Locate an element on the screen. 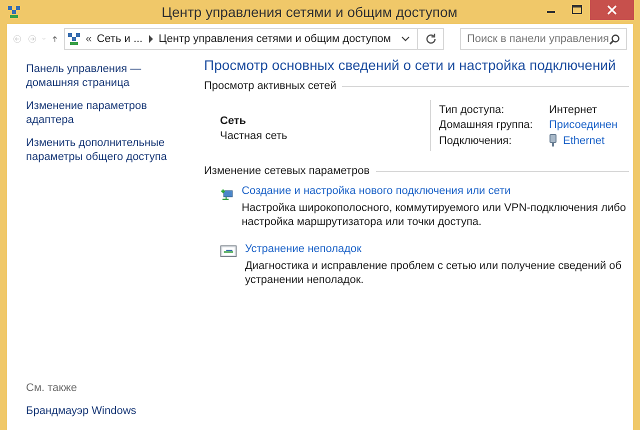  ethernet-plug-icon is located at coordinates (553, 140).